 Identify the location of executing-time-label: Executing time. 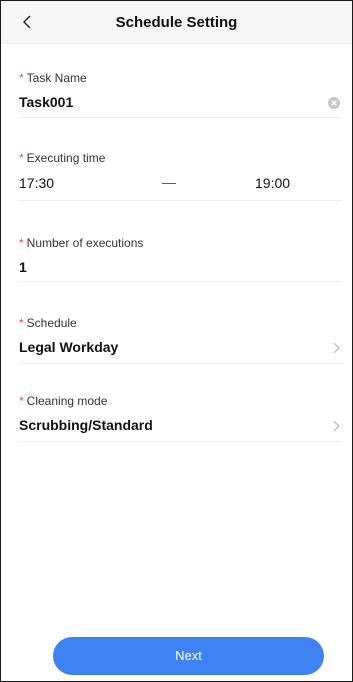
(66, 158).